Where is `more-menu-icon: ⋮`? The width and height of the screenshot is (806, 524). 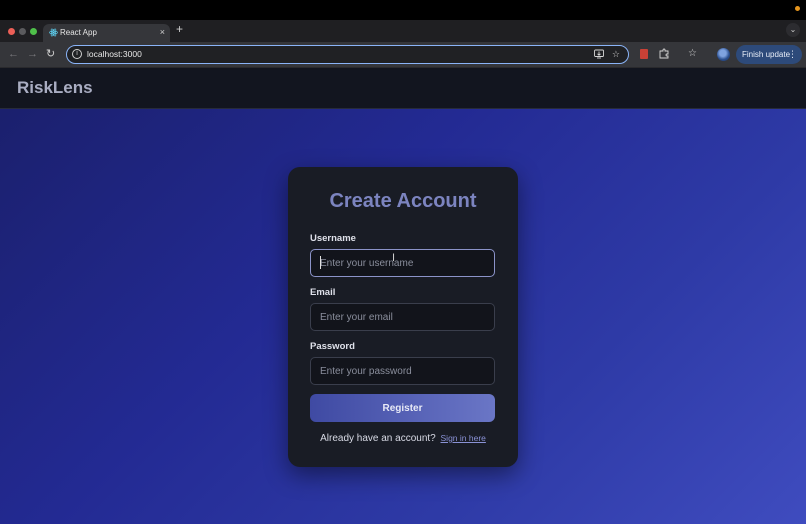
more-menu-icon: ⋮ is located at coordinates (792, 54).